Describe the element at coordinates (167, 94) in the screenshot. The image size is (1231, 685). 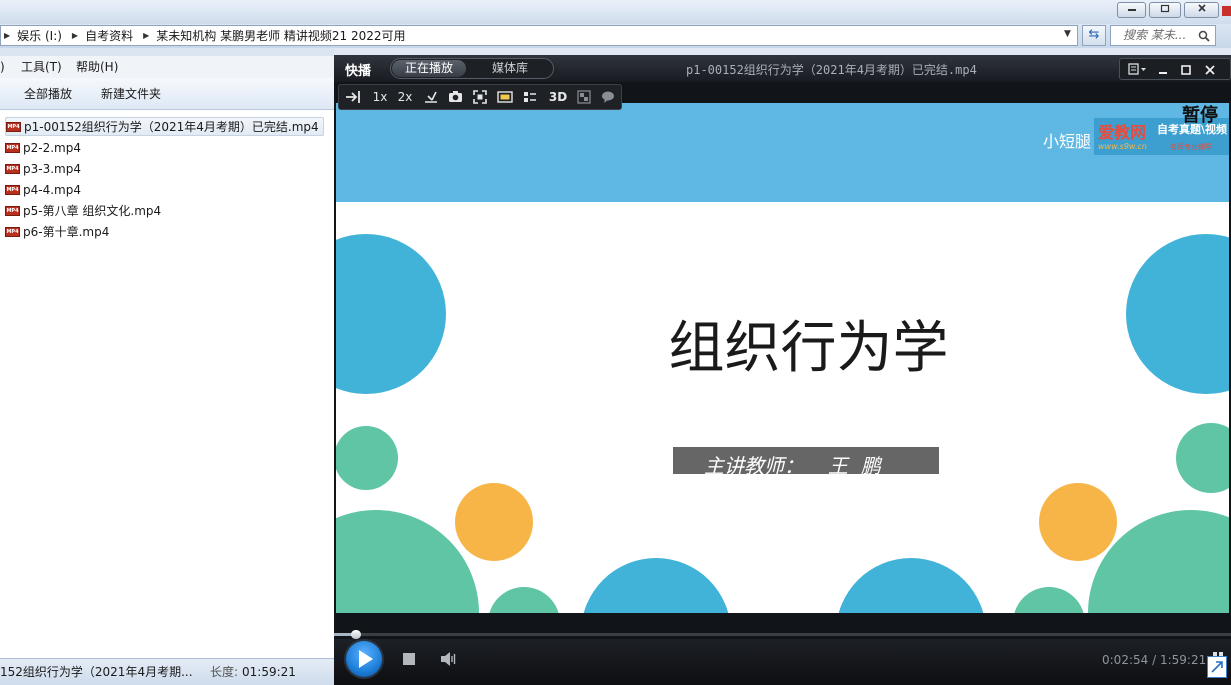
I see `explorer-toolbar: 全部播放 新建文件夹` at that location.